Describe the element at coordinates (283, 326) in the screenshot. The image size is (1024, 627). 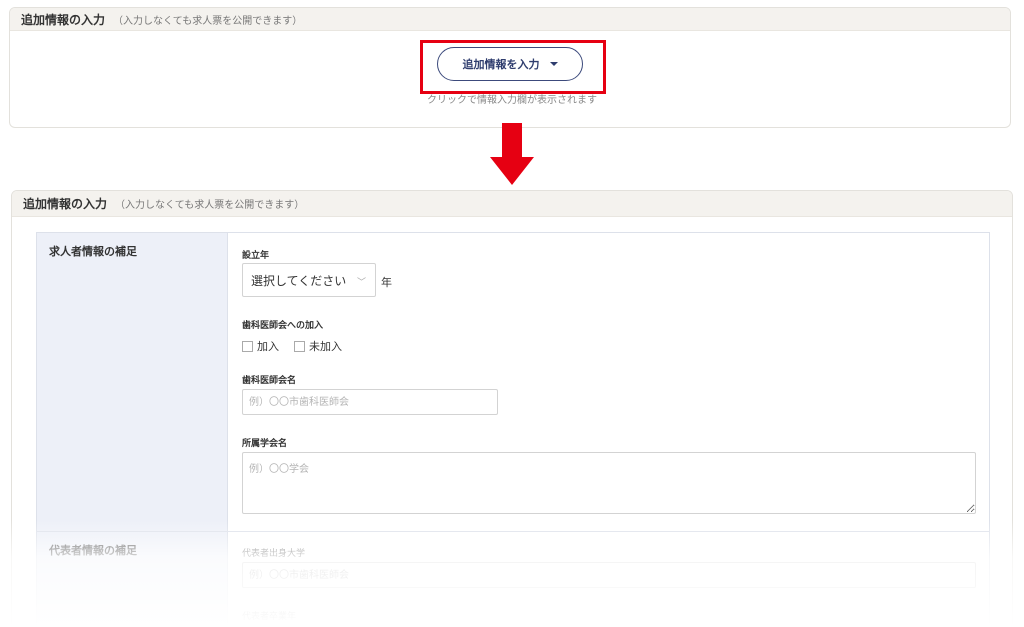
I see `dental-association-label: 歯科医師会への加入` at that location.